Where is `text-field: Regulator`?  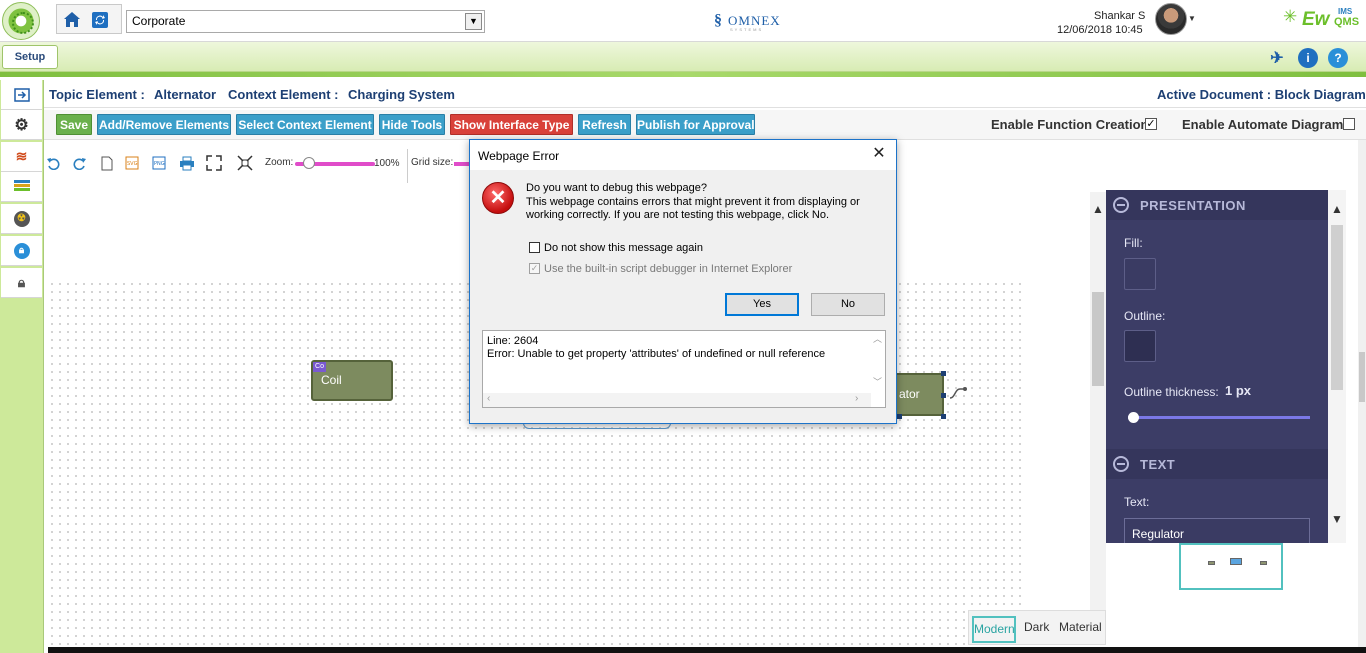 text-field: Regulator is located at coordinates (1217, 530).